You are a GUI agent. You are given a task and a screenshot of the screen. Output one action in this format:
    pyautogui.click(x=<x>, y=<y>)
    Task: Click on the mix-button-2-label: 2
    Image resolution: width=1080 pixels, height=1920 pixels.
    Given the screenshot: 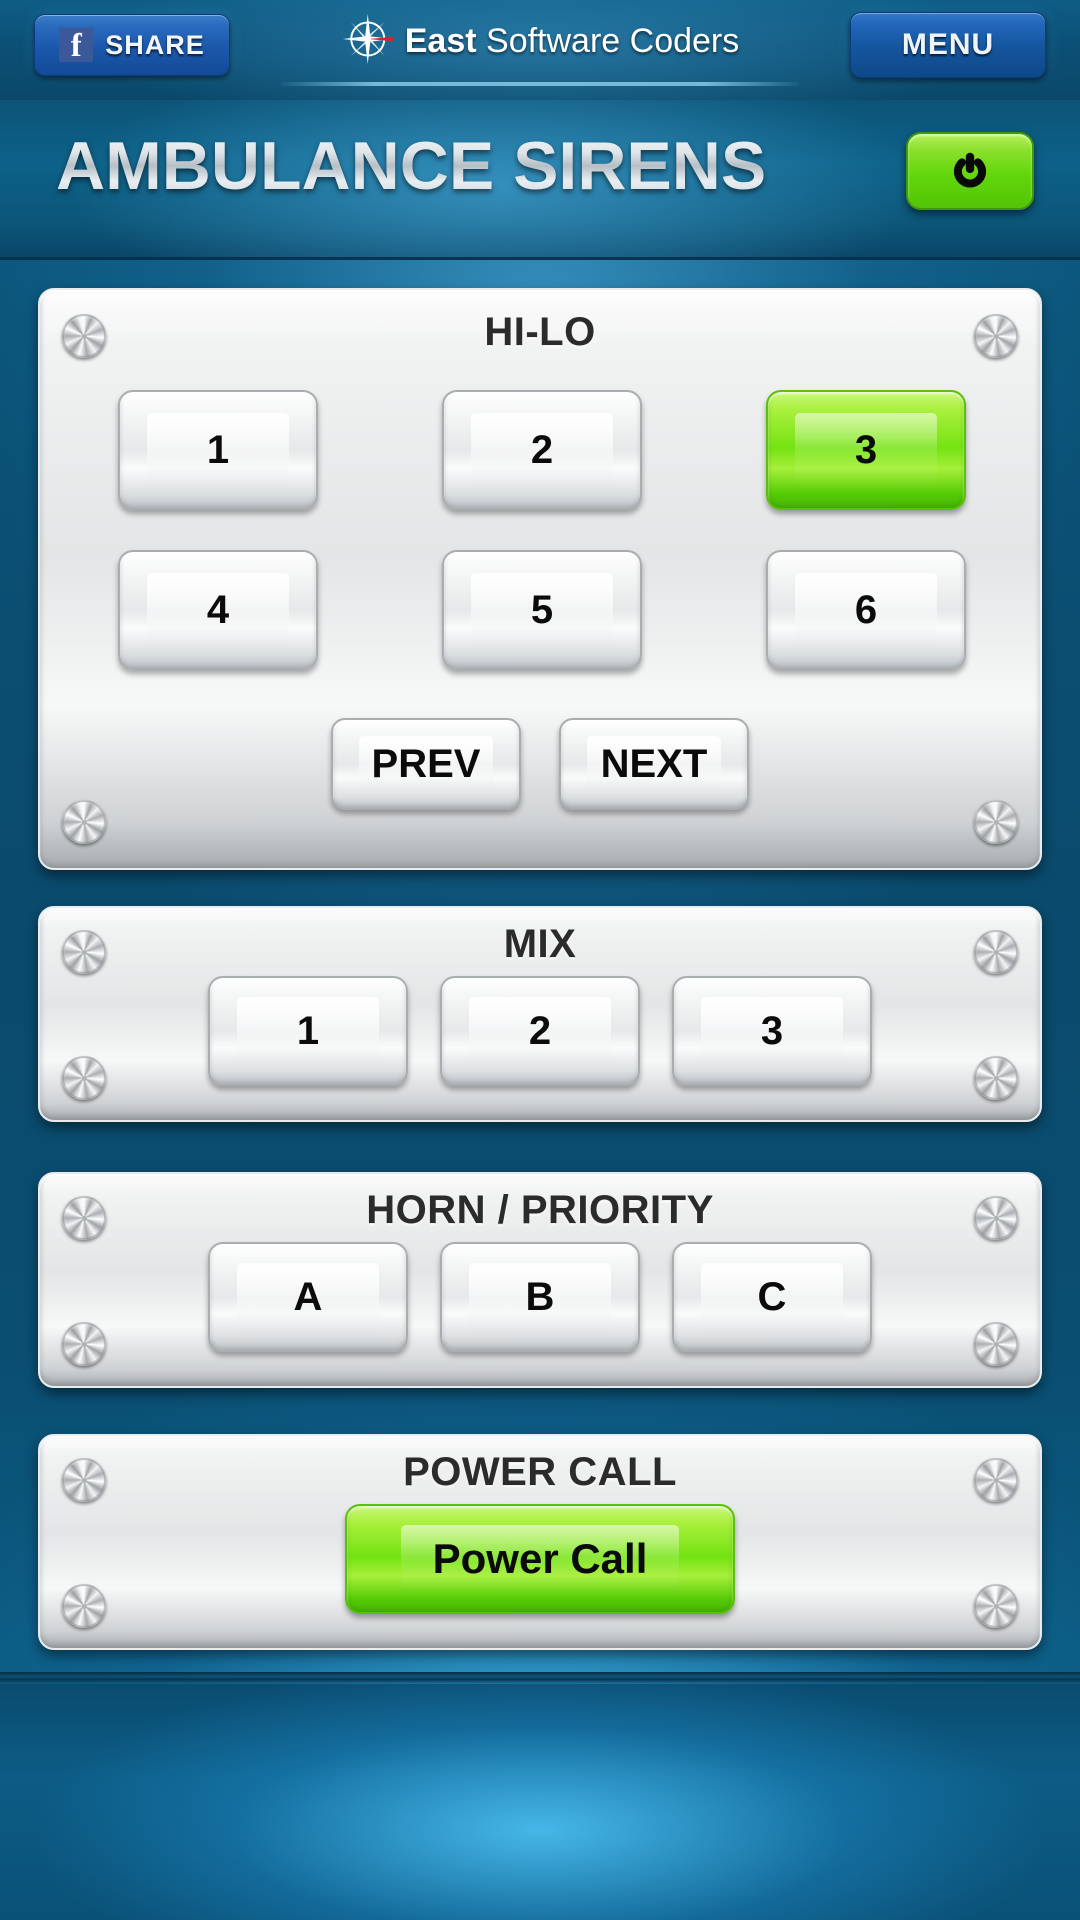 What is the action you would take?
    pyautogui.click(x=540, y=1030)
    